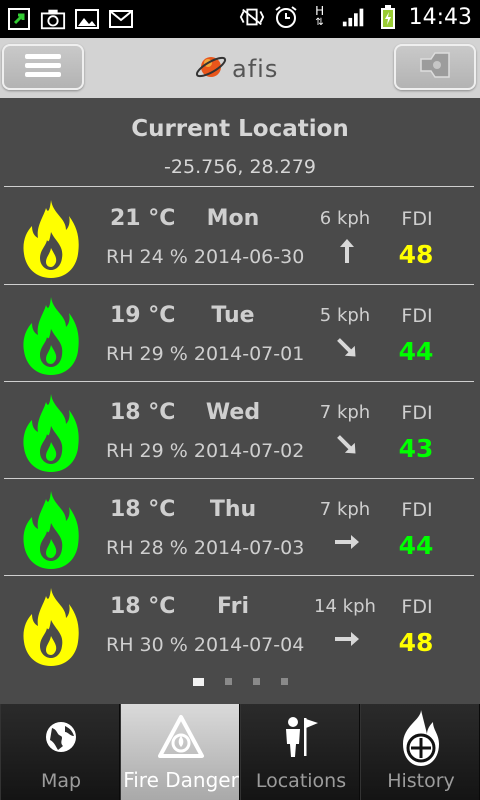 The image size is (480, 800). What do you see at coordinates (61, 781) in the screenshot?
I see `tab-map-label: Map` at bounding box center [61, 781].